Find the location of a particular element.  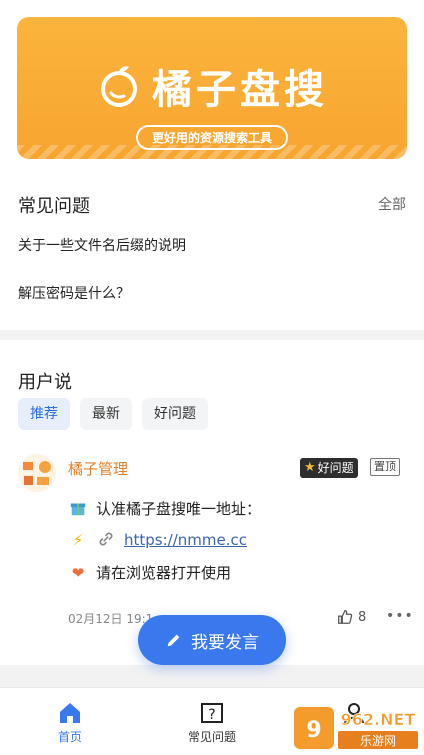

post-line-text: 请在浏览器打开使用 is located at coordinates (164, 573).